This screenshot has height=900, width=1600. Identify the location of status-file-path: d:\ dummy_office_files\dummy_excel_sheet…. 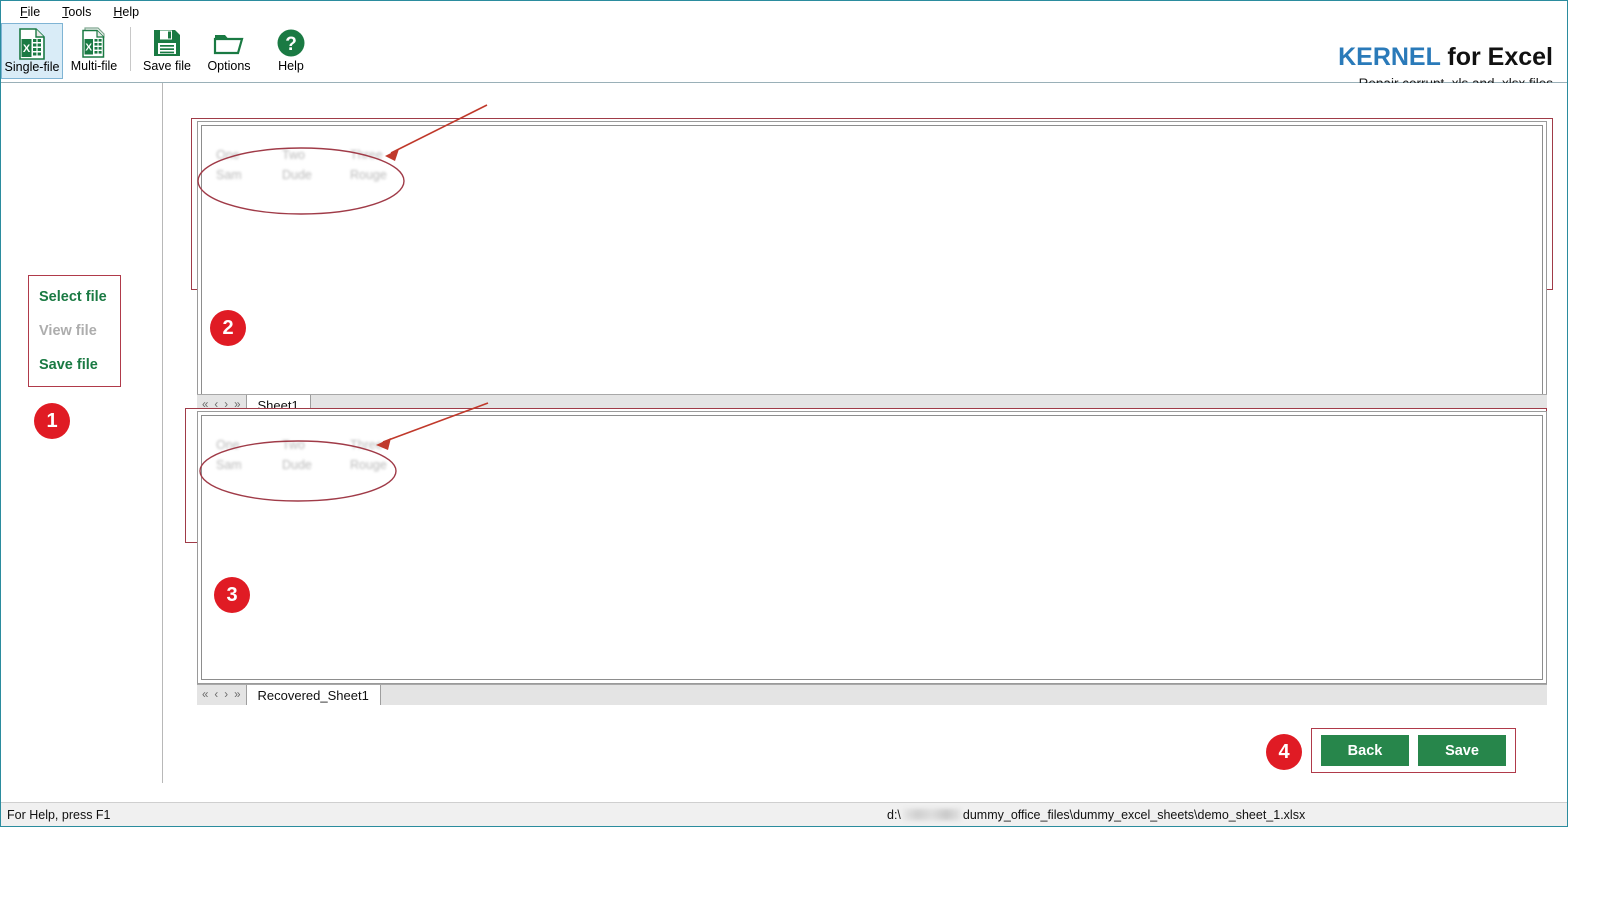
(1096, 815).